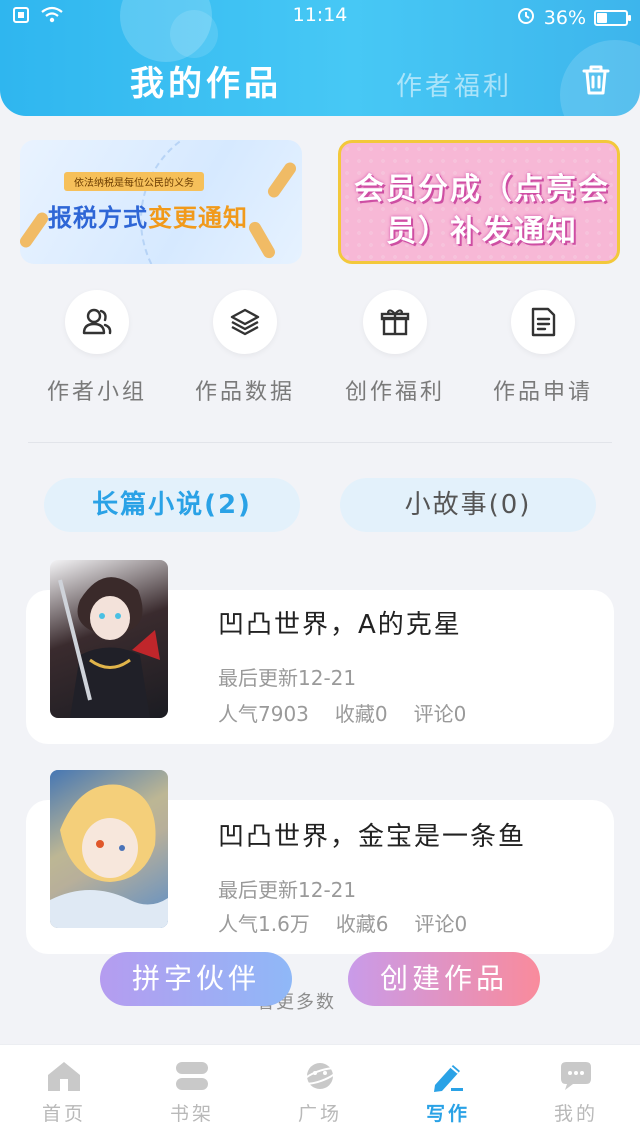 The image size is (640, 1138). I want to click on nav-label: 写作, so click(447, 1114).